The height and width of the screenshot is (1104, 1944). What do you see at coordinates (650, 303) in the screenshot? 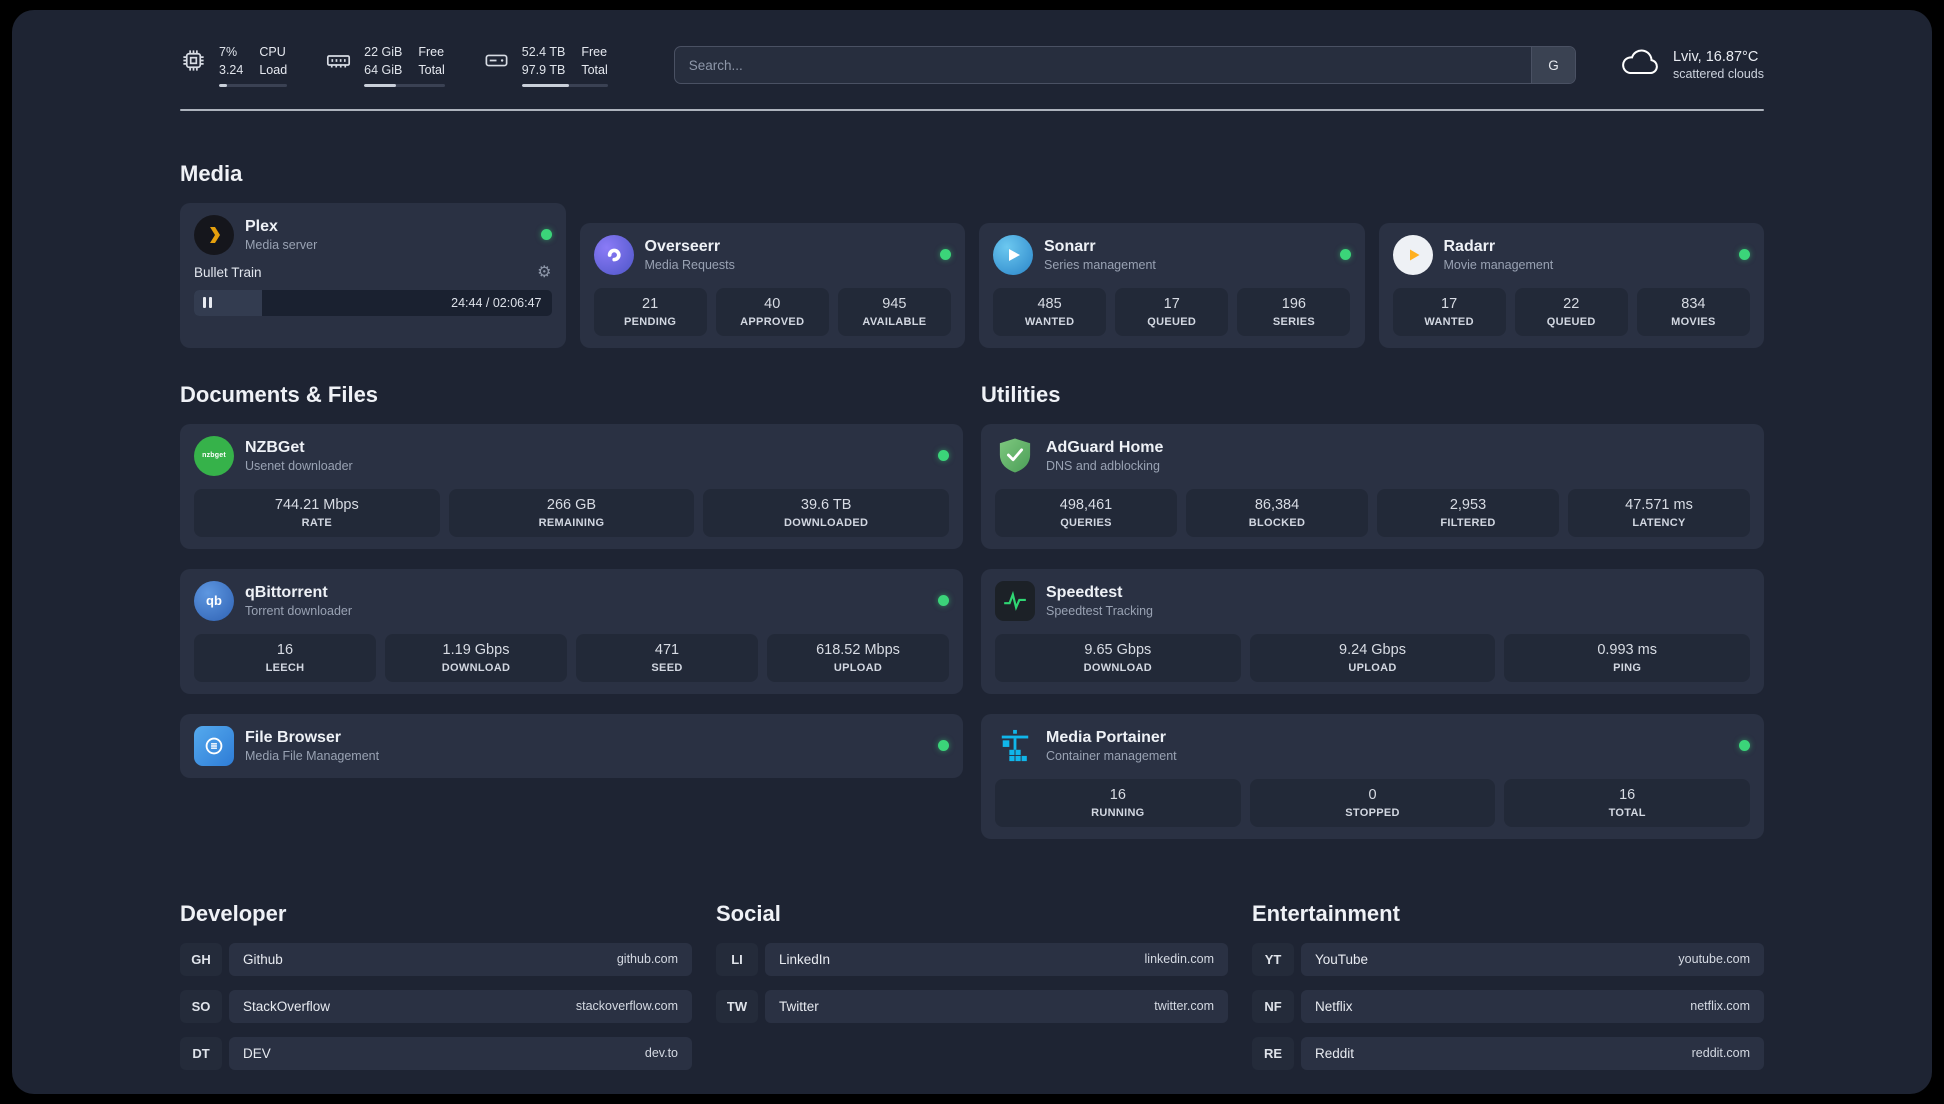
I see `stat-value: 21` at bounding box center [650, 303].